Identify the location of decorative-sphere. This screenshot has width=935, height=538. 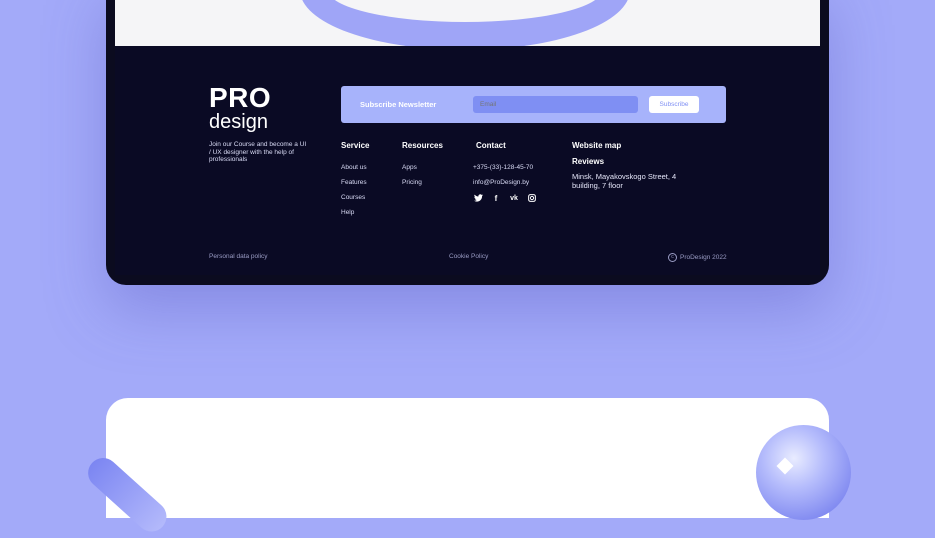
(803, 472).